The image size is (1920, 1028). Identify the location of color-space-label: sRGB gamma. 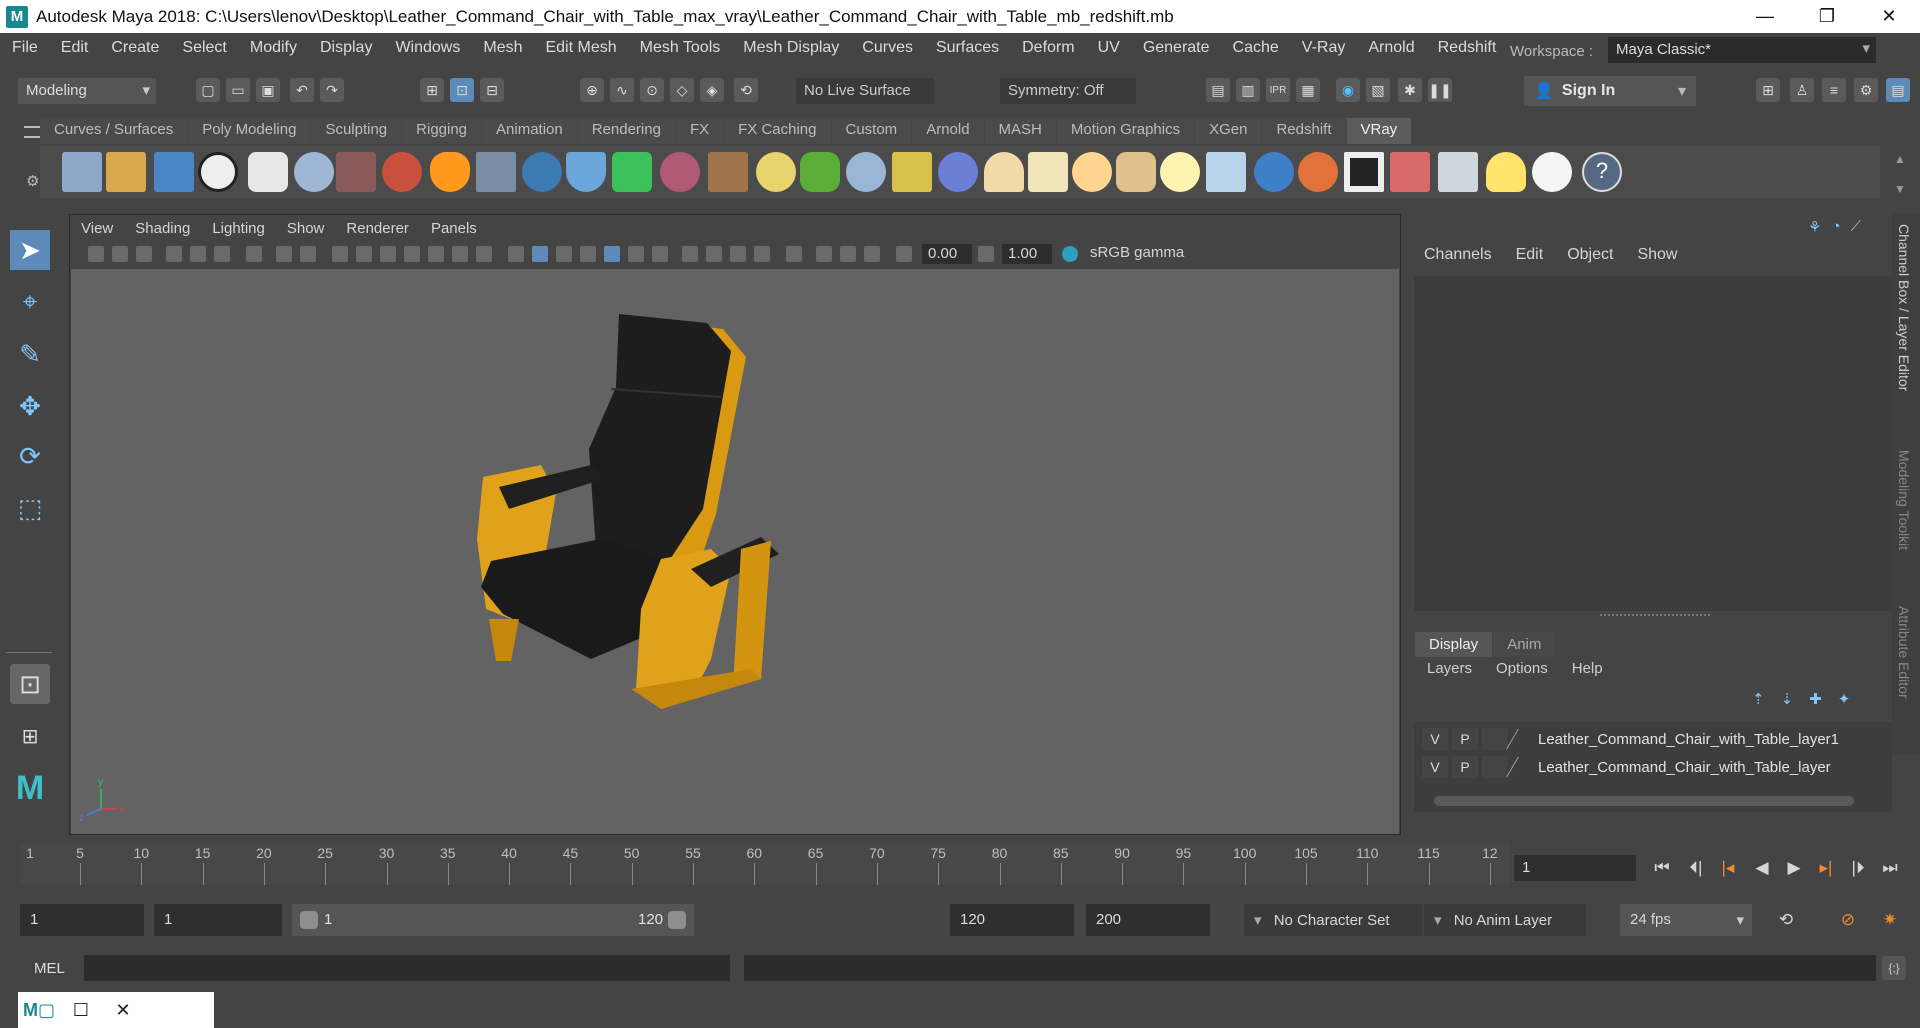
(1137, 252).